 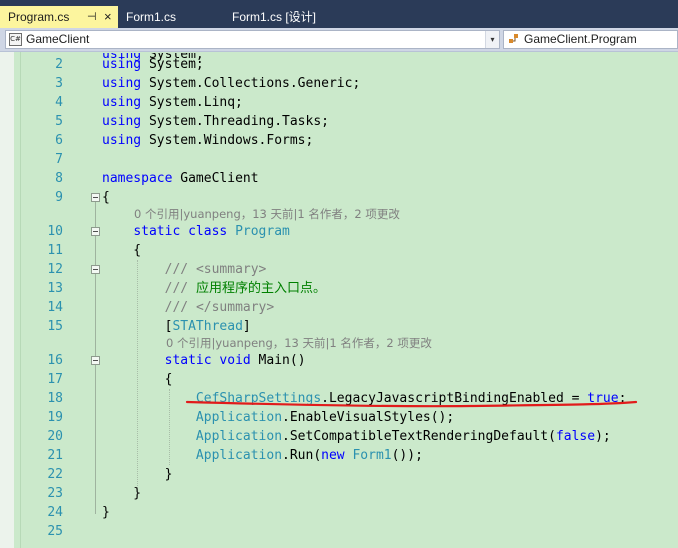 I want to click on document-tab-bar: Program.cs ⊣ × Form1.cs Form1.cs [设计], so click(x=339, y=14).